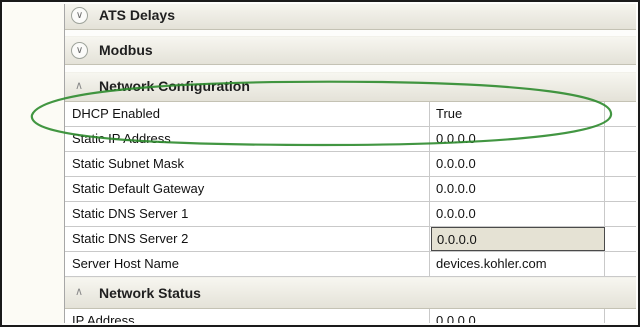 This screenshot has width=640, height=329. What do you see at coordinates (137, 15) in the screenshot?
I see `section-label: ATS Delays` at bounding box center [137, 15].